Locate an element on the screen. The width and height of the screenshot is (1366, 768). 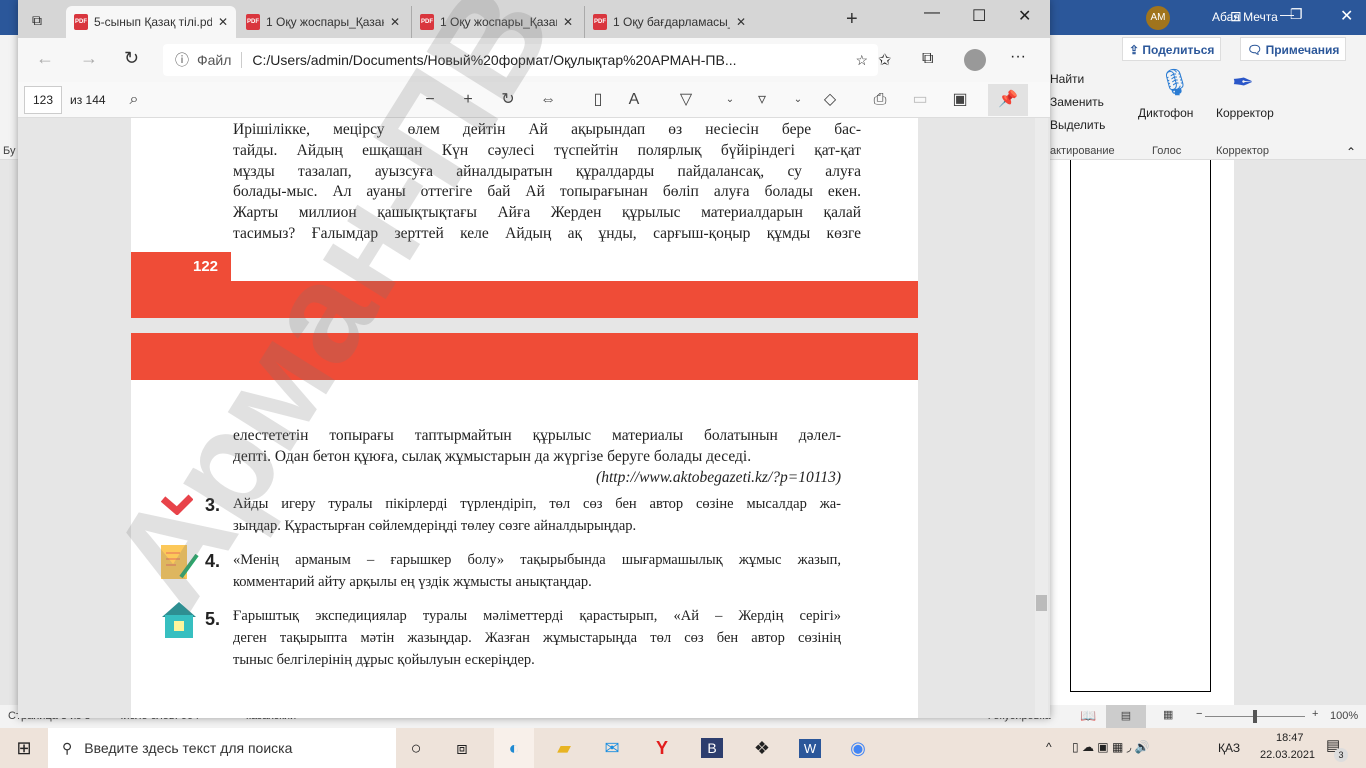
select-button: Выделить is located at coordinates (1077, 125).